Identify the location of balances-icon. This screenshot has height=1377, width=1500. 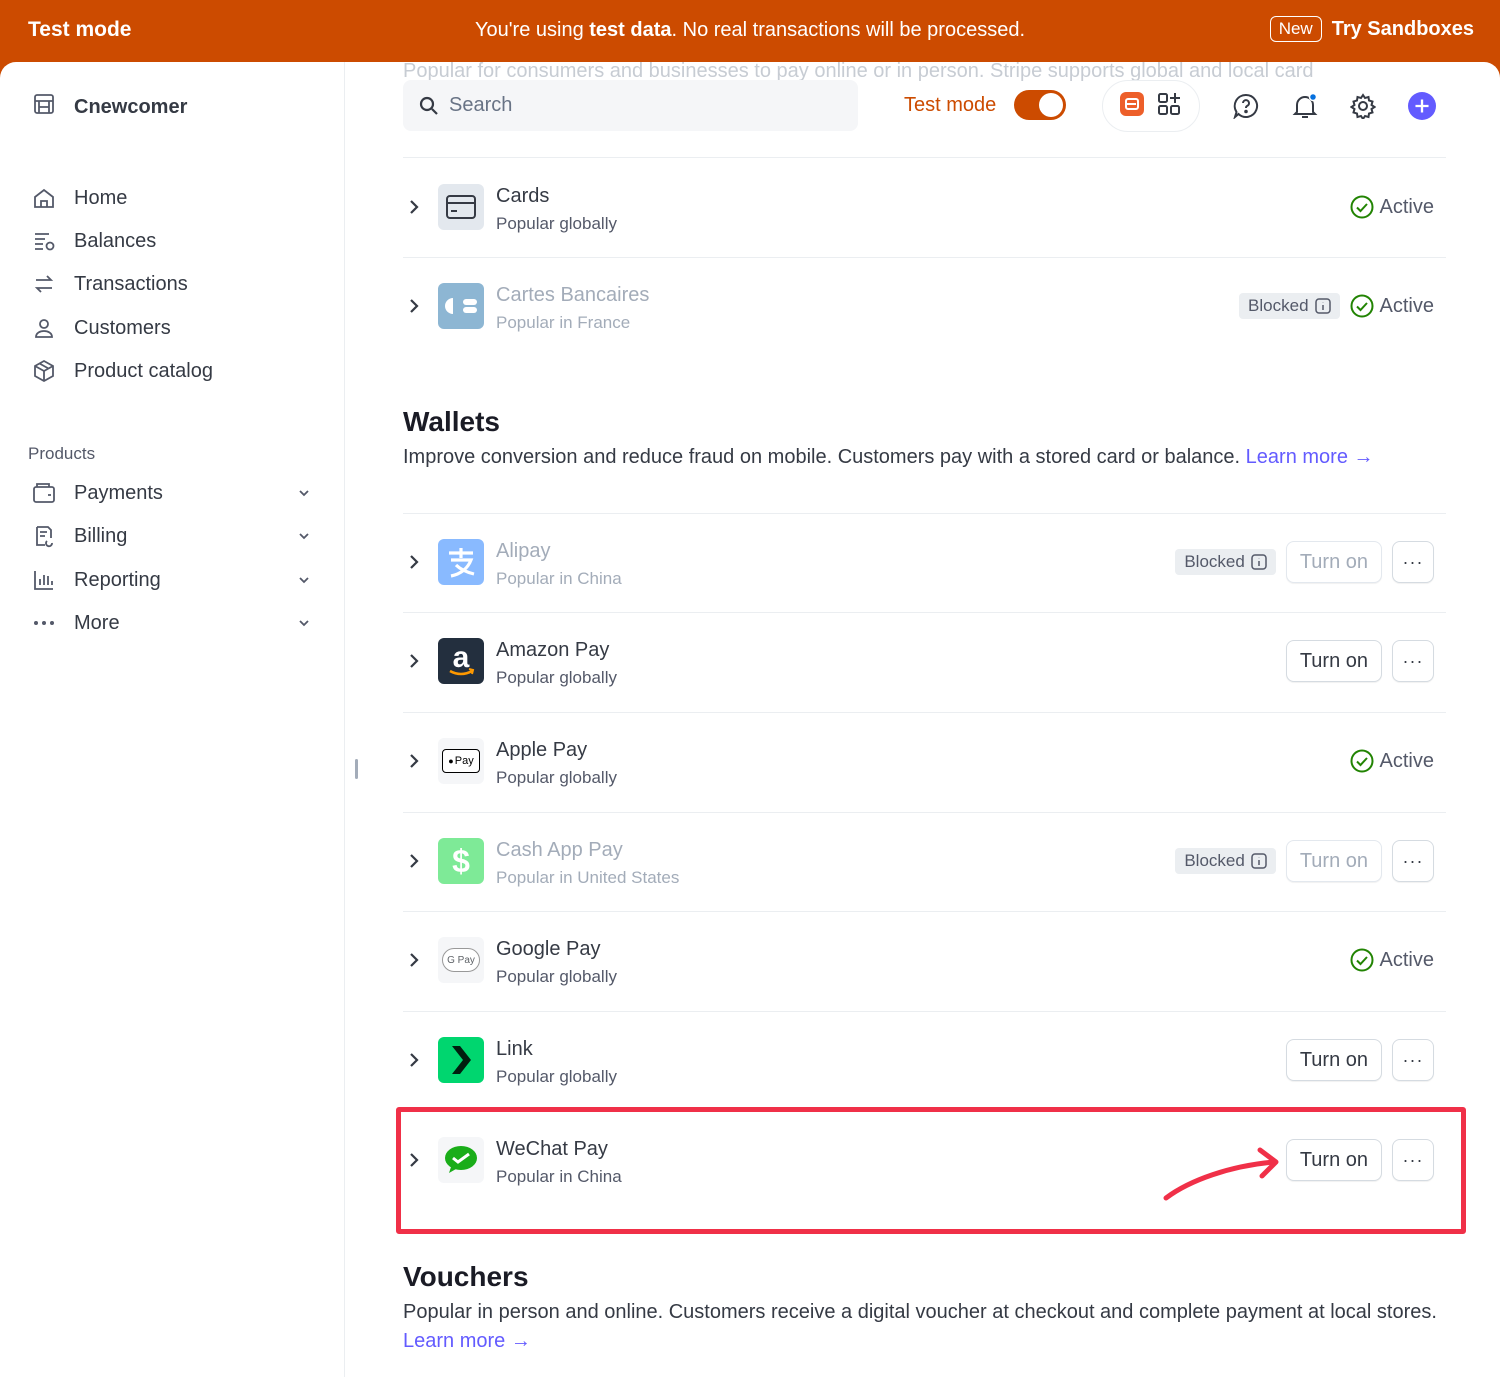
(44, 241).